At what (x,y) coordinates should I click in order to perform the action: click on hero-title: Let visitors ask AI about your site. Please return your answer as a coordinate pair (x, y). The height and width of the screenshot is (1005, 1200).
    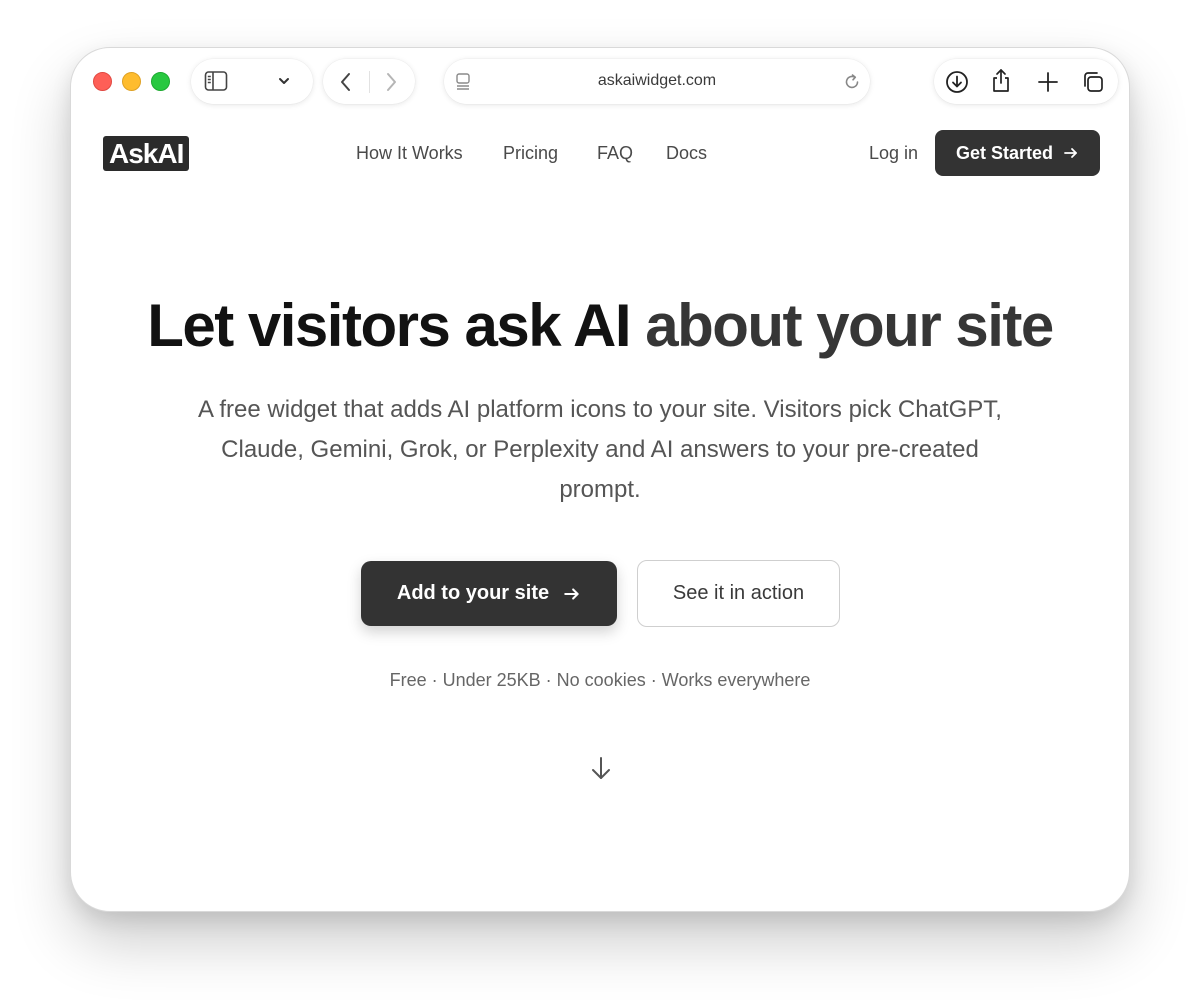
    Looking at the image, I should click on (600, 325).